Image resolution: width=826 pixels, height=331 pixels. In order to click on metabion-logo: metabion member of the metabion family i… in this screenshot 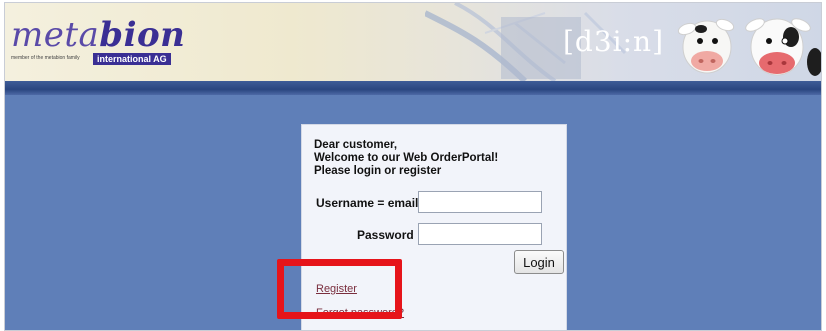, I will do `click(98, 42)`.